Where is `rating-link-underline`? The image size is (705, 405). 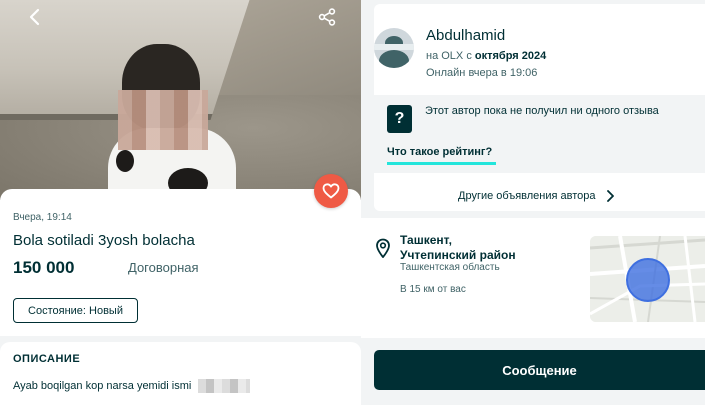 rating-link-underline is located at coordinates (441, 163).